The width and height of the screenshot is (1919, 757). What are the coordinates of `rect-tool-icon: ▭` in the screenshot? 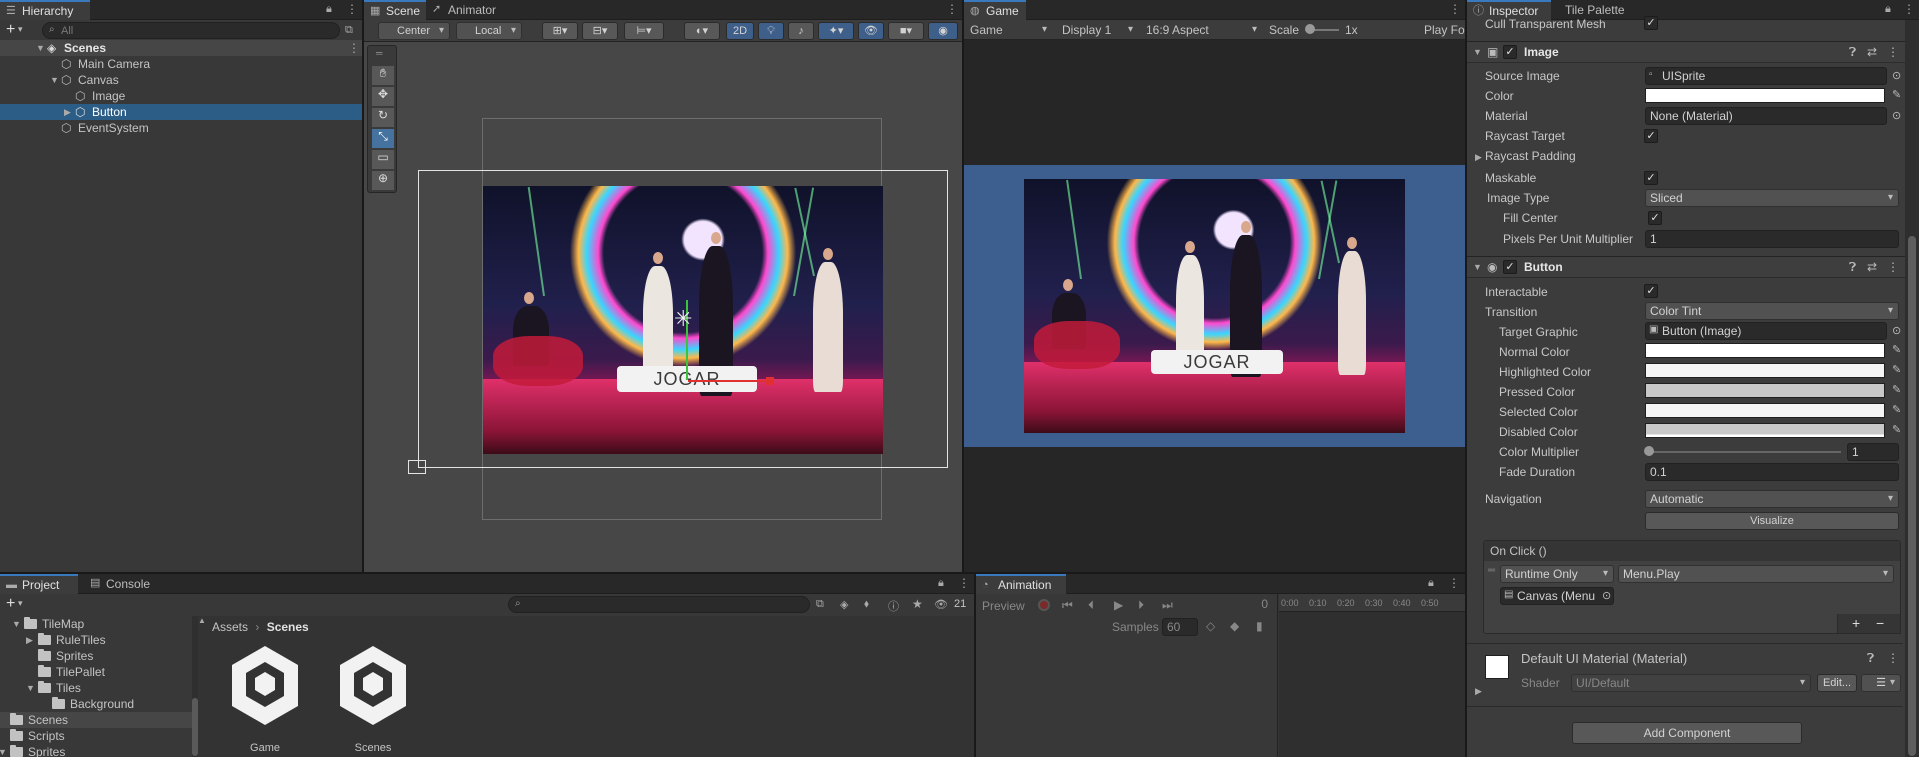 It's located at (383, 159).